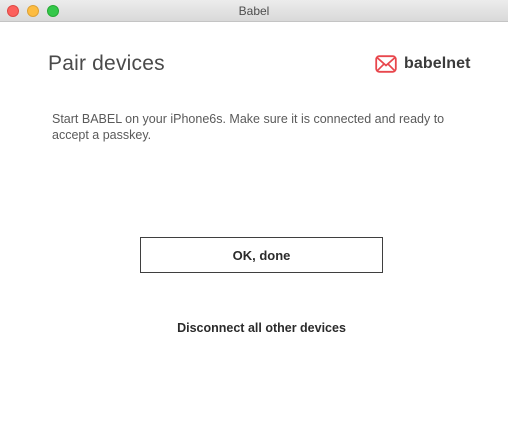 This screenshot has height=423, width=508. I want to click on brand-name: babelnet, so click(437, 63).